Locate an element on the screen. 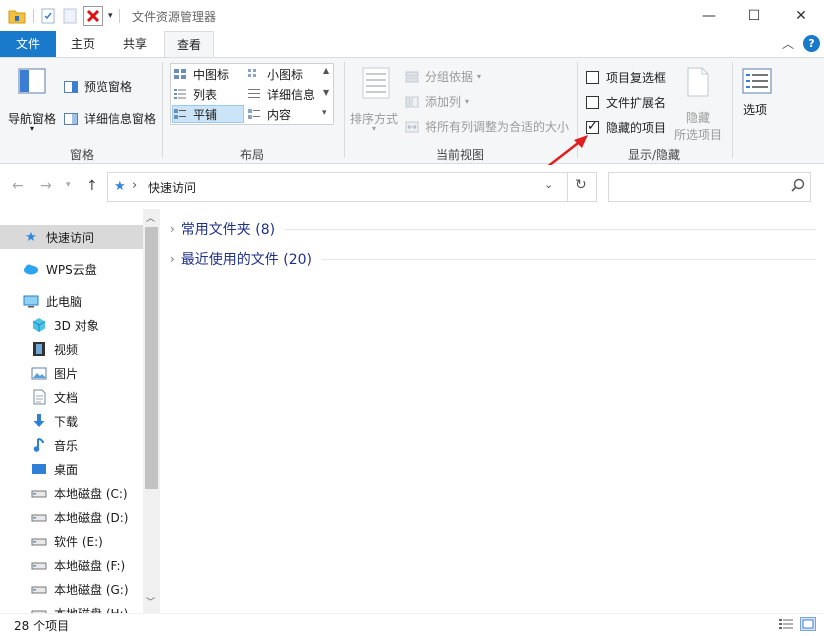 The image size is (824, 636). sidebar-item: 桌面 is located at coordinates (71, 469).